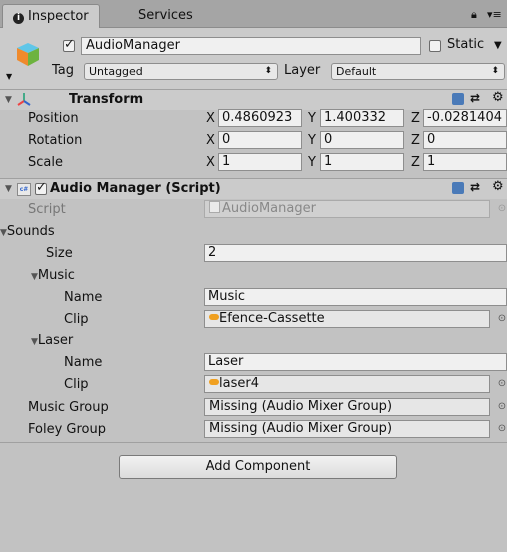 This screenshot has width=507, height=552. Describe the element at coordinates (116, 71) in the screenshot. I see `tag-value: Untagged` at that location.